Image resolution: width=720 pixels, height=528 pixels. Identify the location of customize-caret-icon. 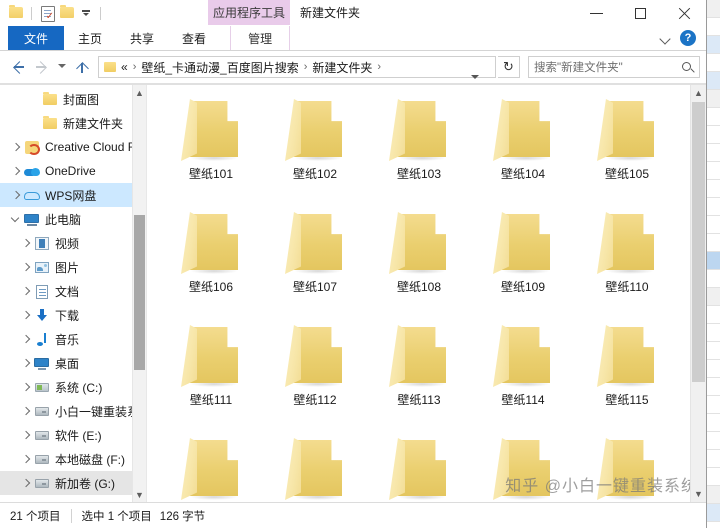
(86, 13).